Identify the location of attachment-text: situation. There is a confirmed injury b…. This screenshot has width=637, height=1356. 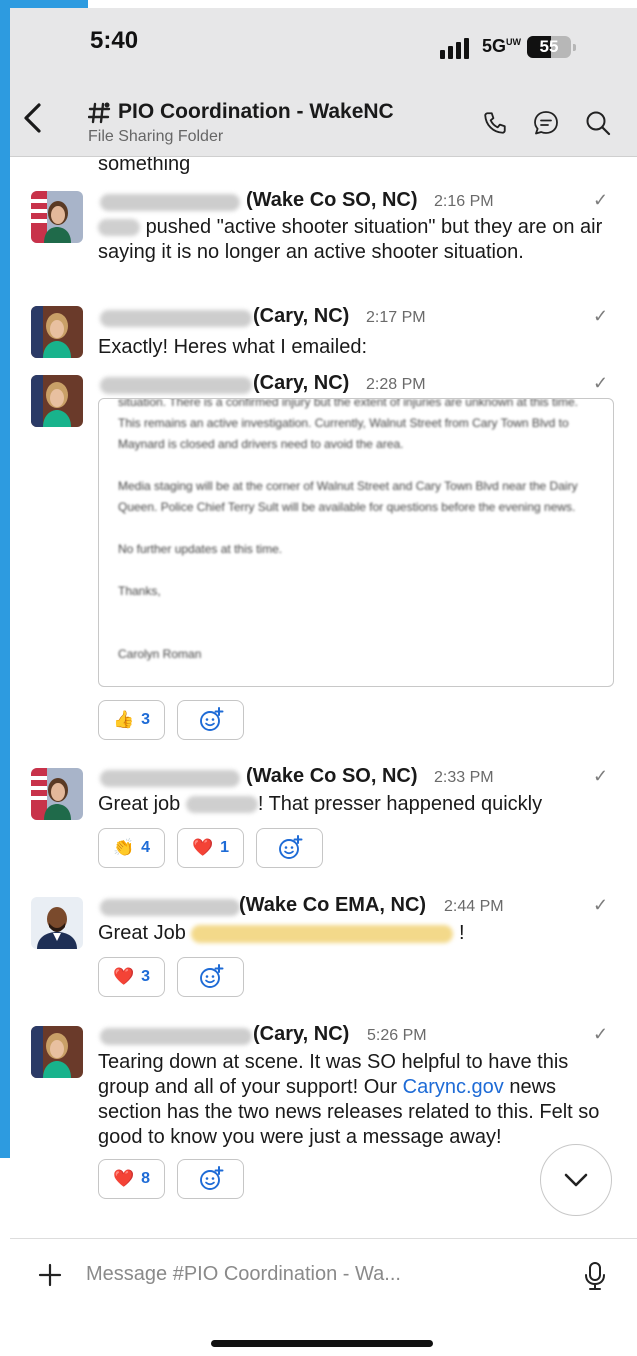
(348, 529).